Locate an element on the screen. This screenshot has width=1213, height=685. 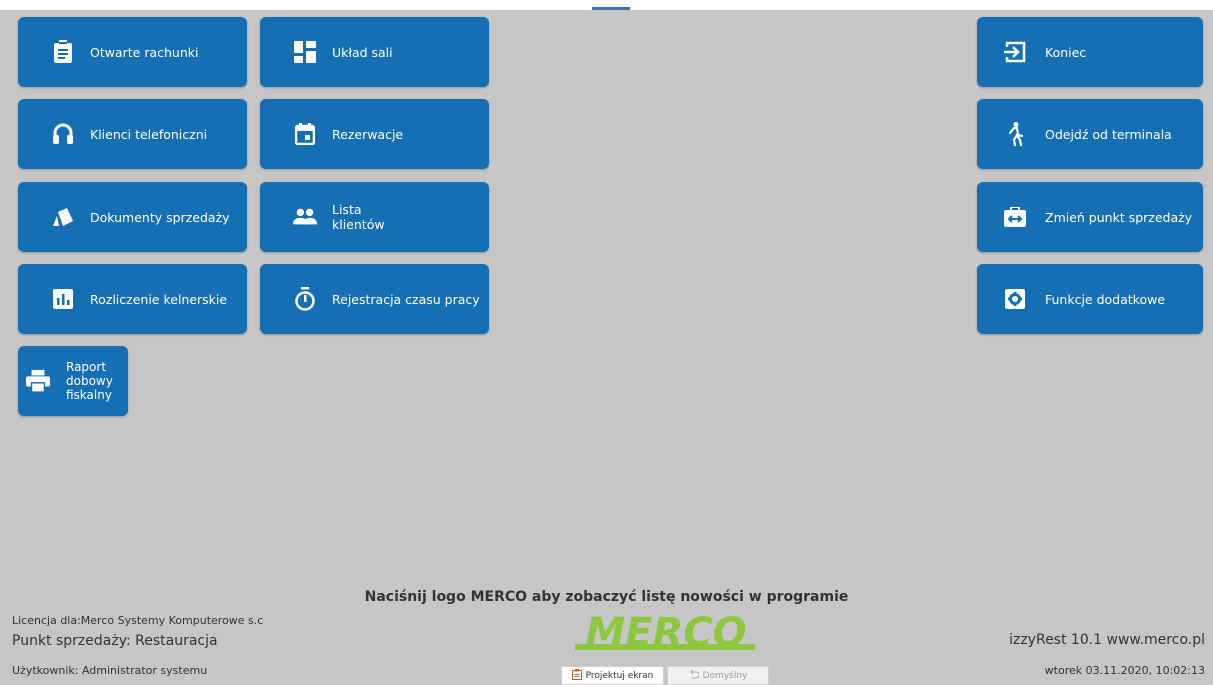
leave-terminal-label: Odejdź od terminala is located at coordinates (1108, 134).